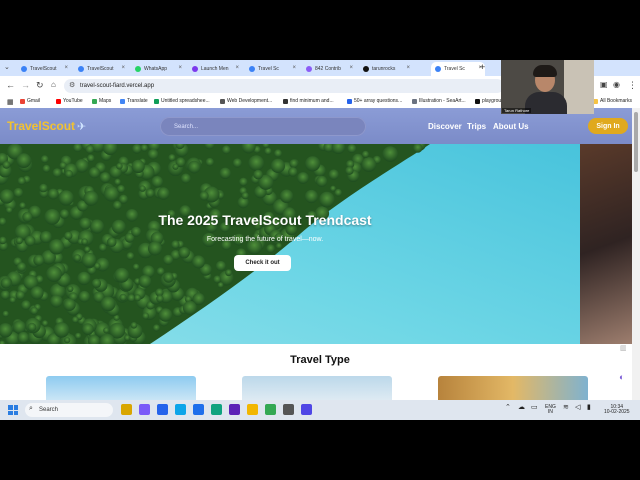  Describe the element at coordinates (72, 85) in the screenshot. I see `site-info-icon: ⚙` at that location.